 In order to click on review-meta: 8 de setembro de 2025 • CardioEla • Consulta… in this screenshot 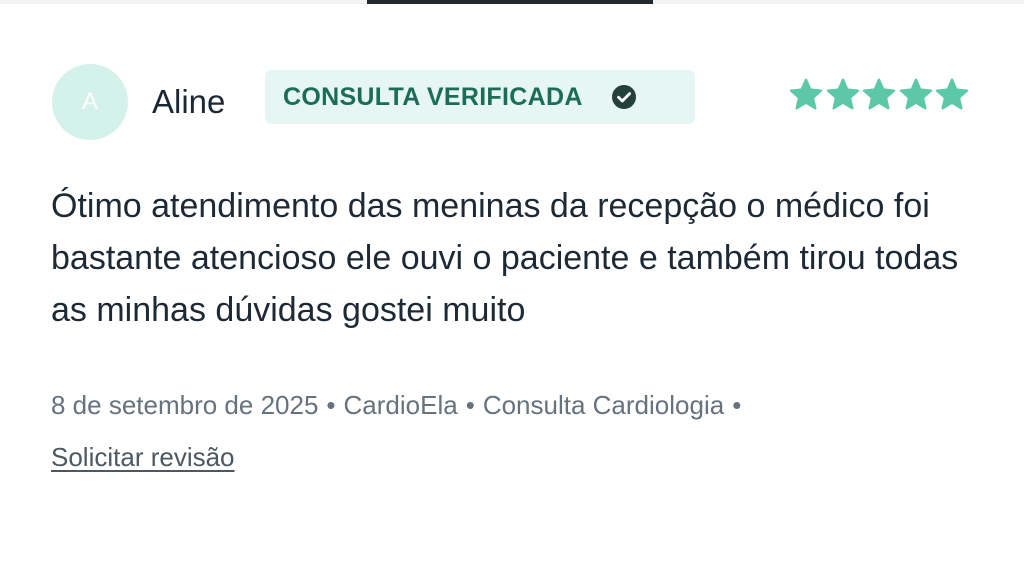, I will do `click(400, 405)`.